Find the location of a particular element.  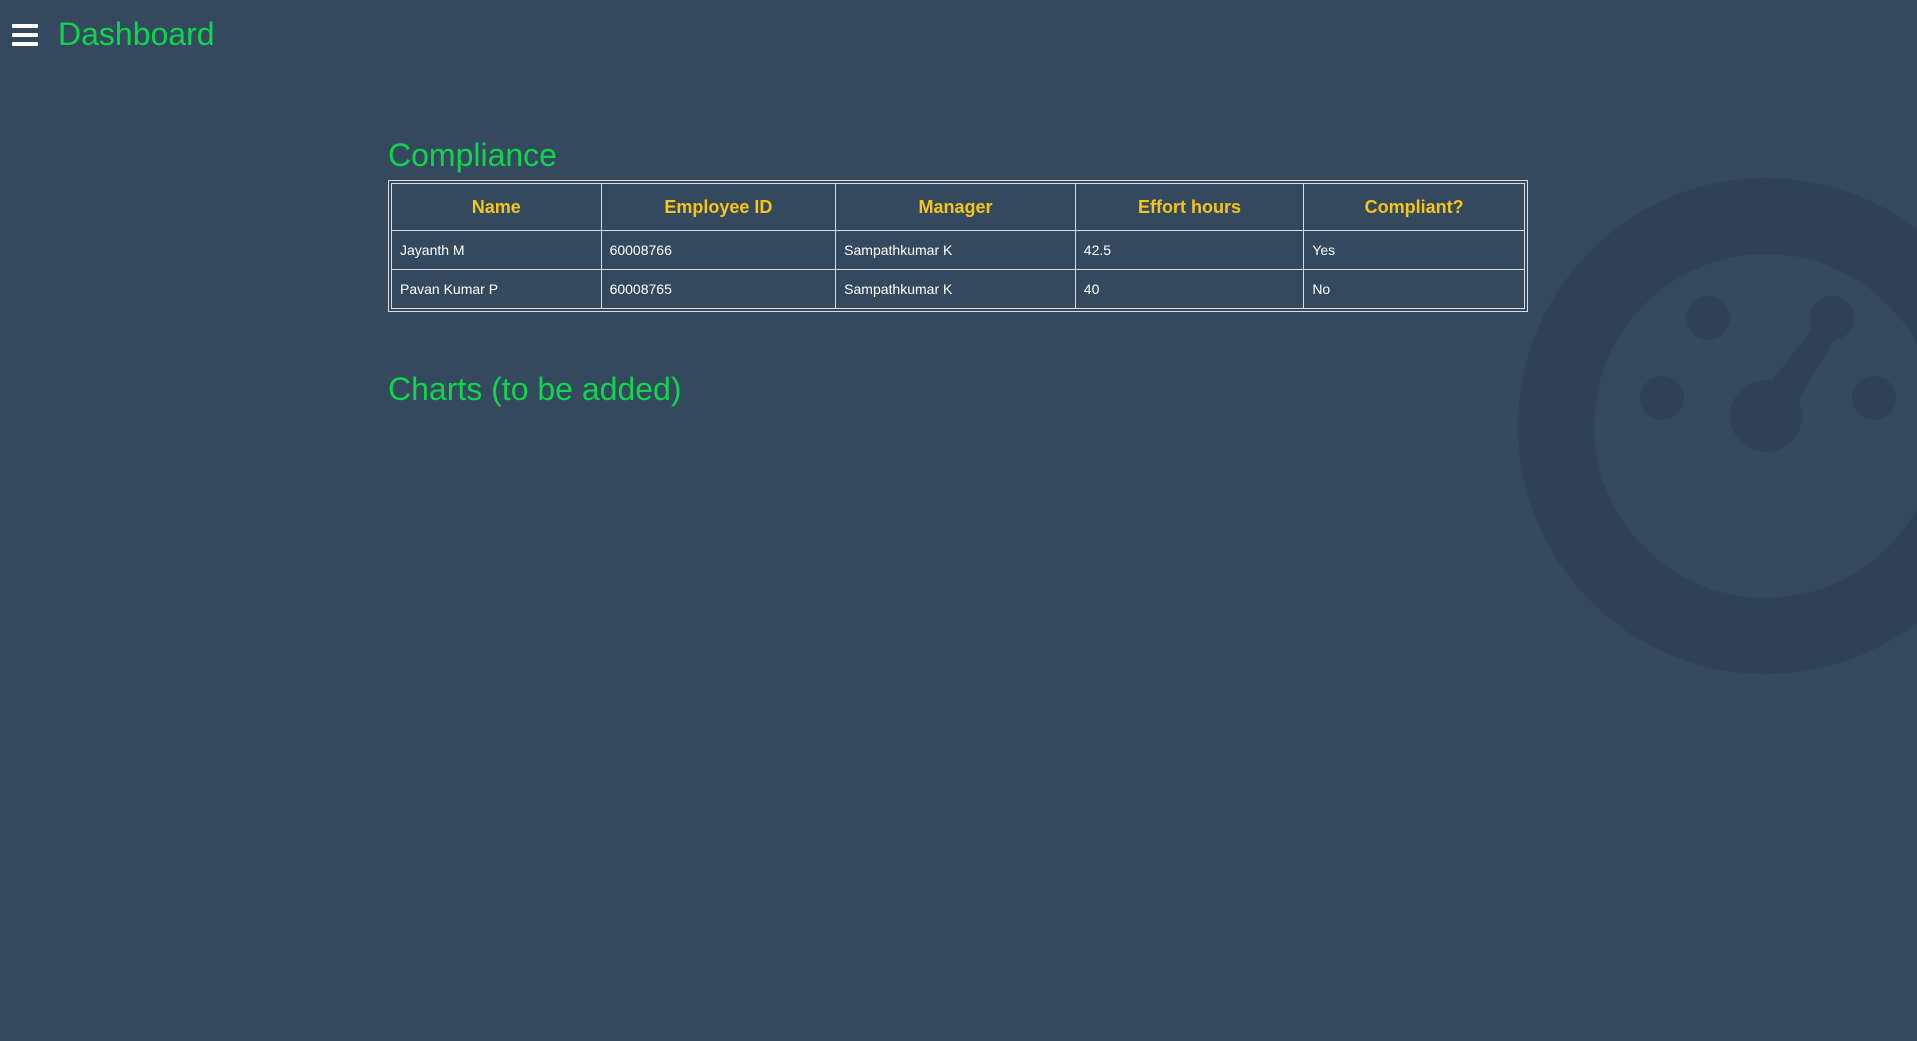

column-header-effort-hours: Effort hours is located at coordinates (1190, 207).